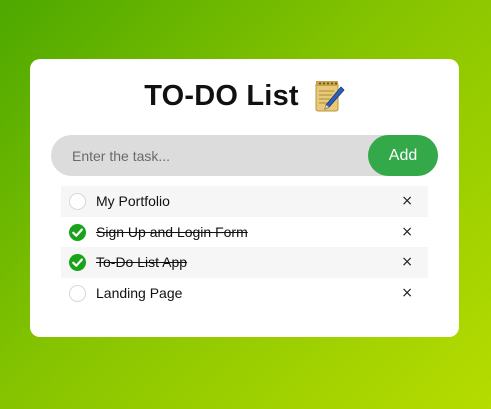 The width and height of the screenshot is (491, 409). I want to click on add-button: Add, so click(403, 155).